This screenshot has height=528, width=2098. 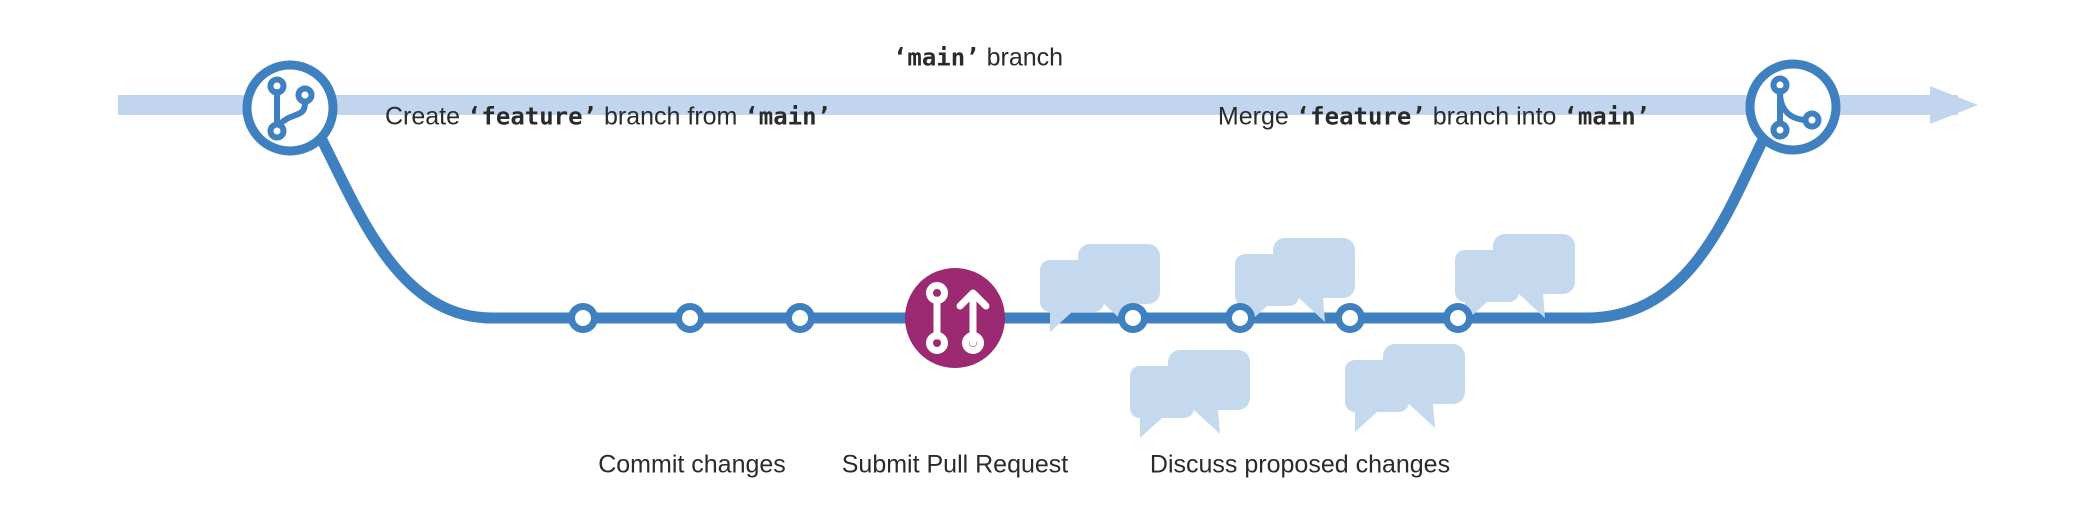 What do you see at coordinates (1025, 57) in the screenshot?
I see `main-branch-suffix: branch` at bounding box center [1025, 57].